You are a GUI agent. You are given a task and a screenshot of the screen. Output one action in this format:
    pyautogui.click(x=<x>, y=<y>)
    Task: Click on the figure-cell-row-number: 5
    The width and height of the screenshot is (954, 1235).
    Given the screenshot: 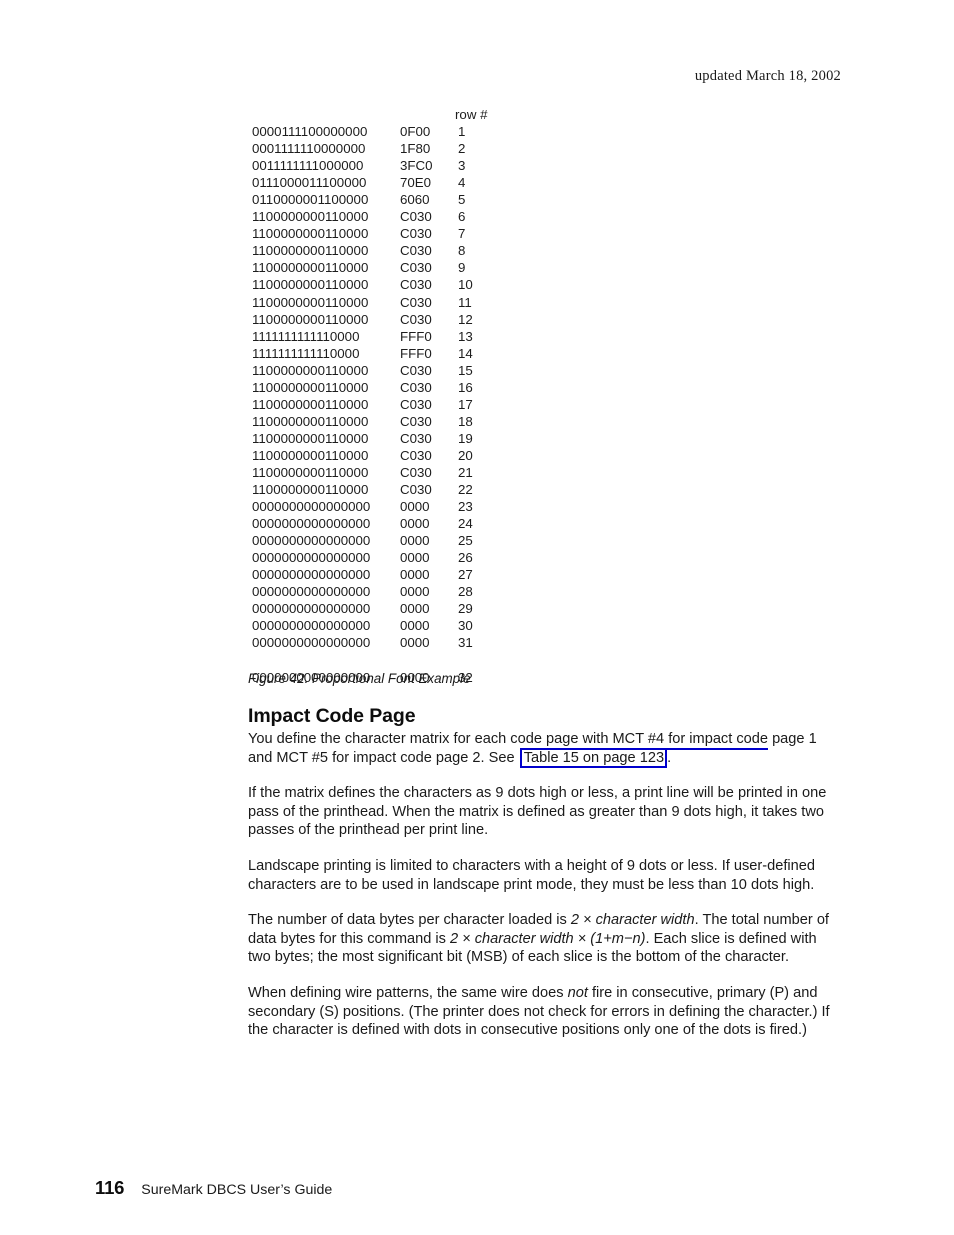 What is the action you would take?
    pyautogui.click(x=462, y=200)
    